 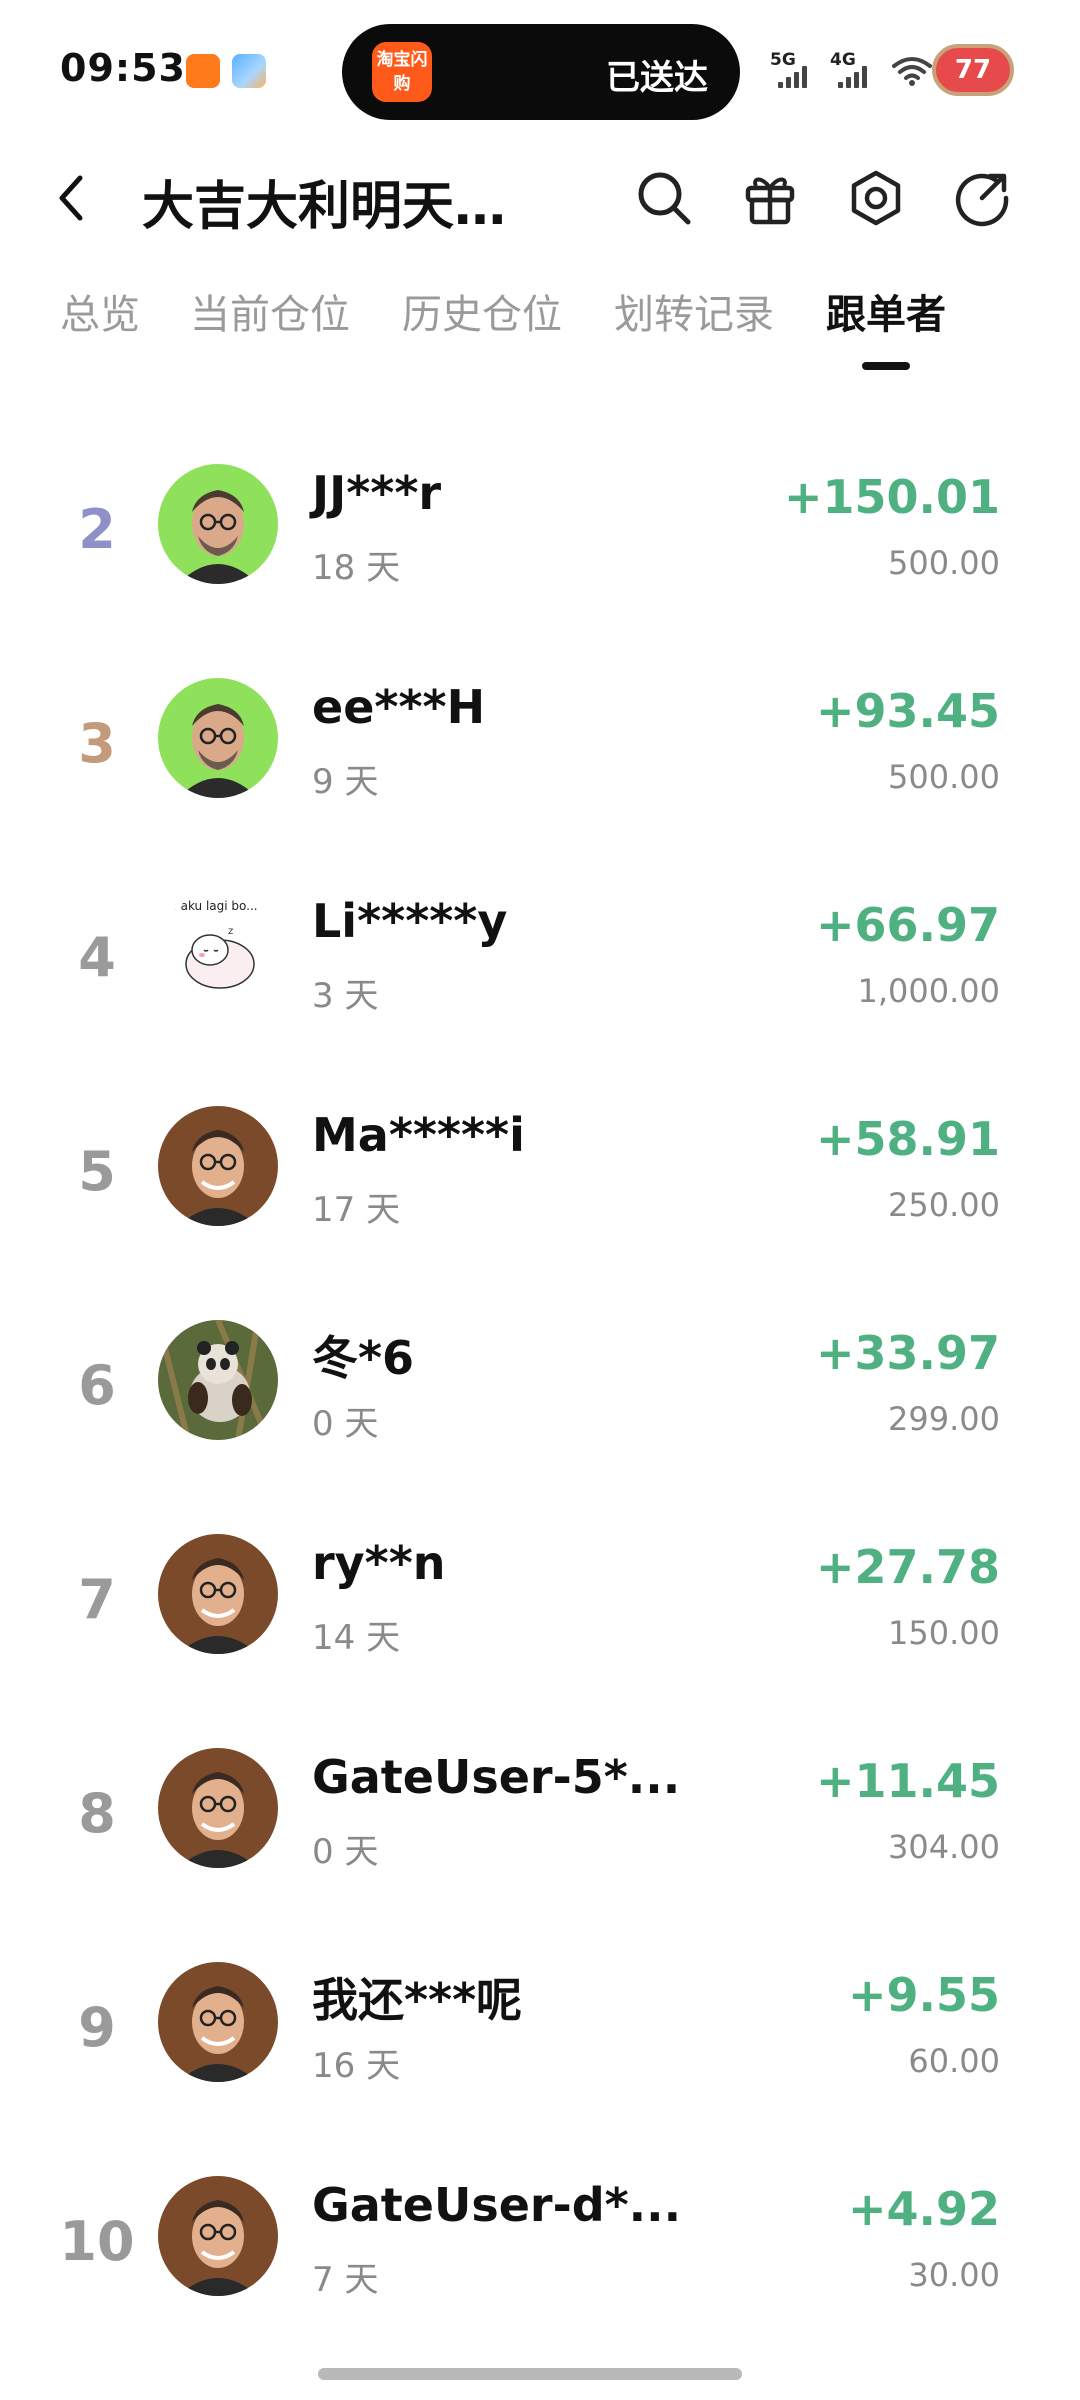 I want to click on list-item: 2 JJ***r 18 天 +150.01 500.00, so click(x=540, y=547).